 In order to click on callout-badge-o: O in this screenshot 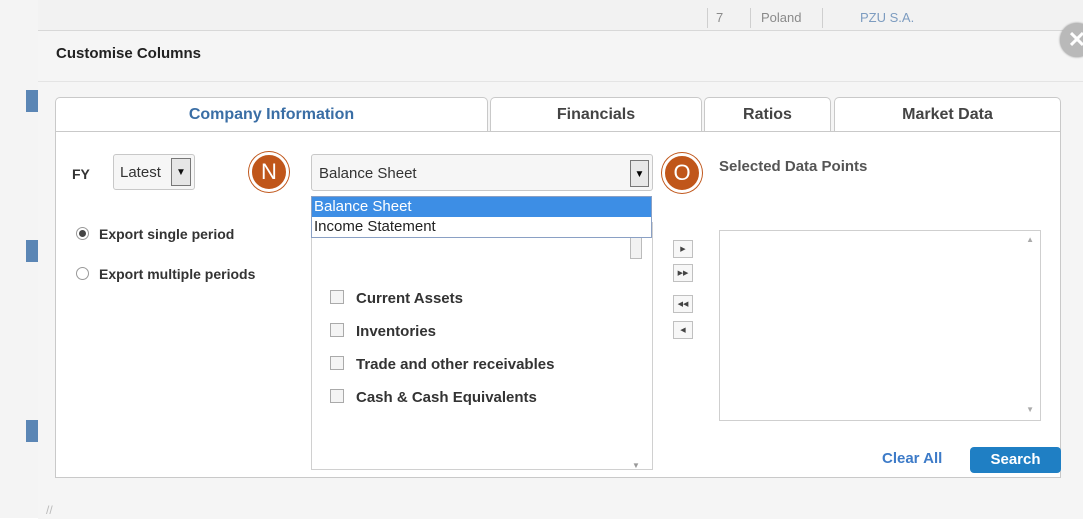, I will do `click(682, 173)`.